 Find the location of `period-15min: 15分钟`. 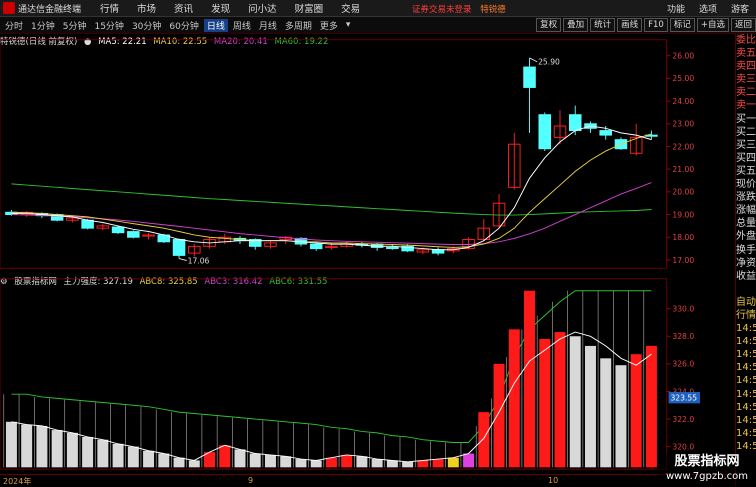

period-15min: 15分钟 is located at coordinates (108, 25).